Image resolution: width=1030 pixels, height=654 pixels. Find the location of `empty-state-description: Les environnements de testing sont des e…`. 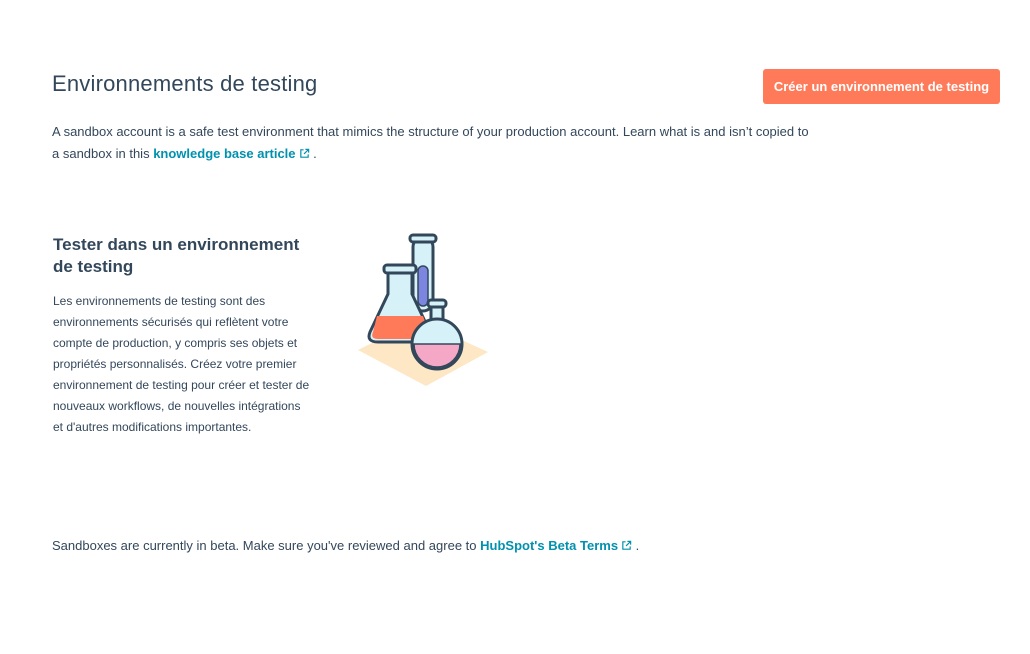

empty-state-description: Les environnements de testing sont des e… is located at coordinates (181, 364).